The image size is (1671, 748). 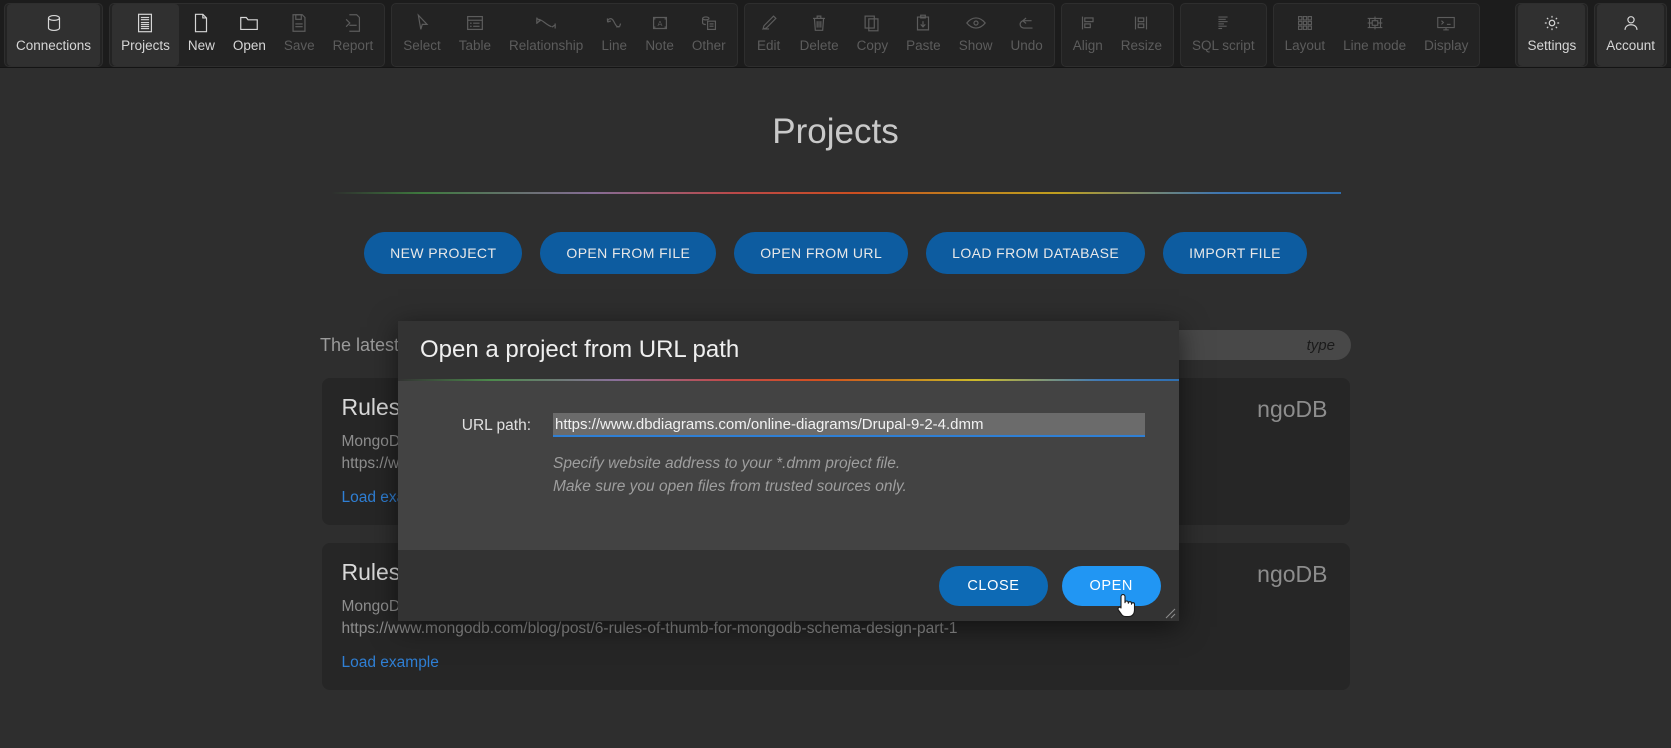 What do you see at coordinates (975, 45) in the screenshot?
I see `toolbar-label: Show` at bounding box center [975, 45].